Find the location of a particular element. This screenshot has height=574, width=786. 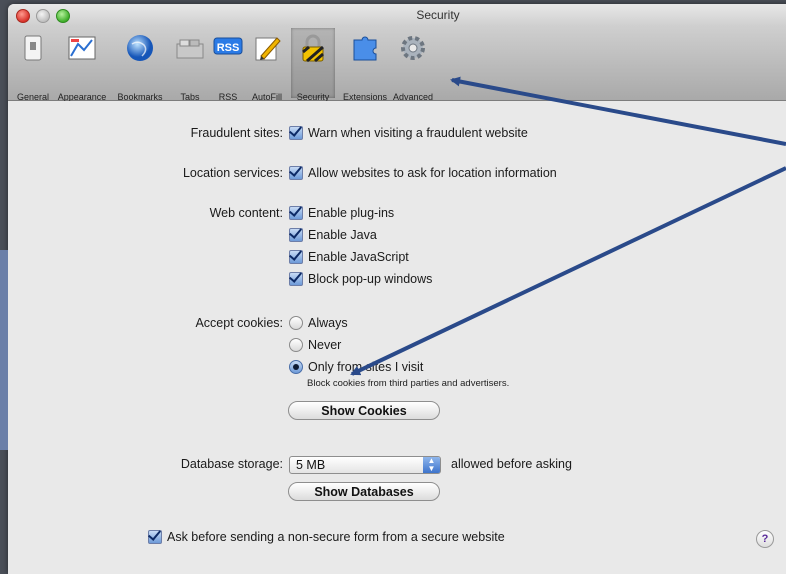

radio-selected is located at coordinates (296, 367).